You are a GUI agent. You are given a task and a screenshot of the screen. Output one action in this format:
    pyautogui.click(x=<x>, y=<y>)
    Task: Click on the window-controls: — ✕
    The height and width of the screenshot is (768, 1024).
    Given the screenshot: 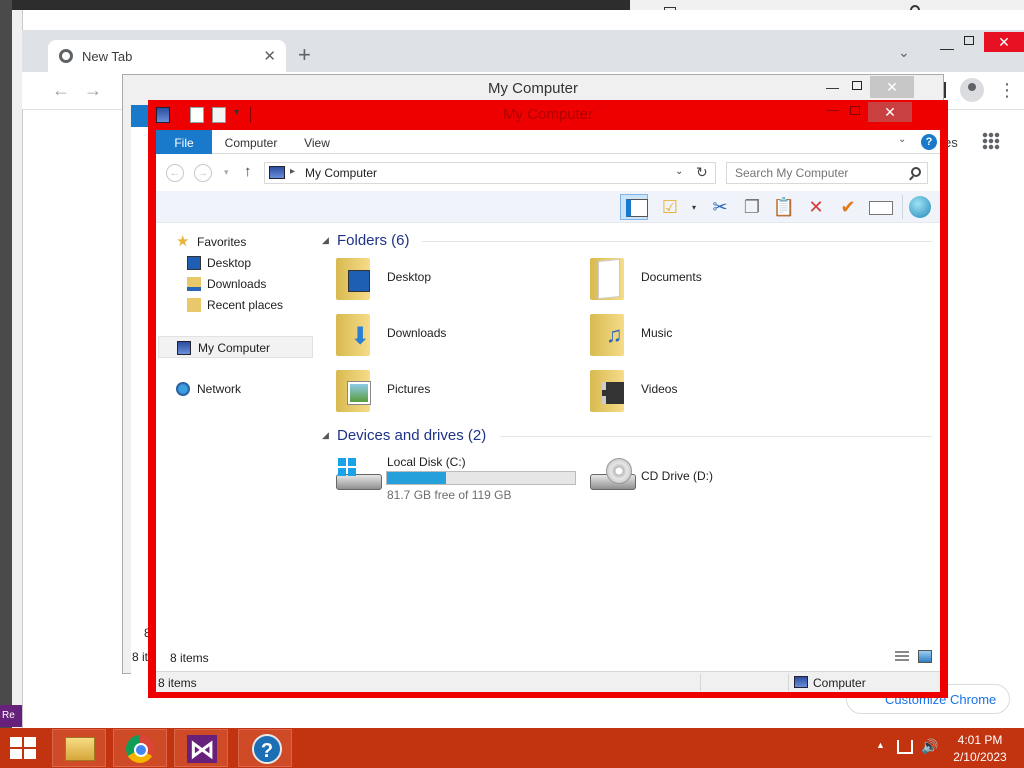 What is the action you would take?
    pyautogui.click(x=880, y=111)
    